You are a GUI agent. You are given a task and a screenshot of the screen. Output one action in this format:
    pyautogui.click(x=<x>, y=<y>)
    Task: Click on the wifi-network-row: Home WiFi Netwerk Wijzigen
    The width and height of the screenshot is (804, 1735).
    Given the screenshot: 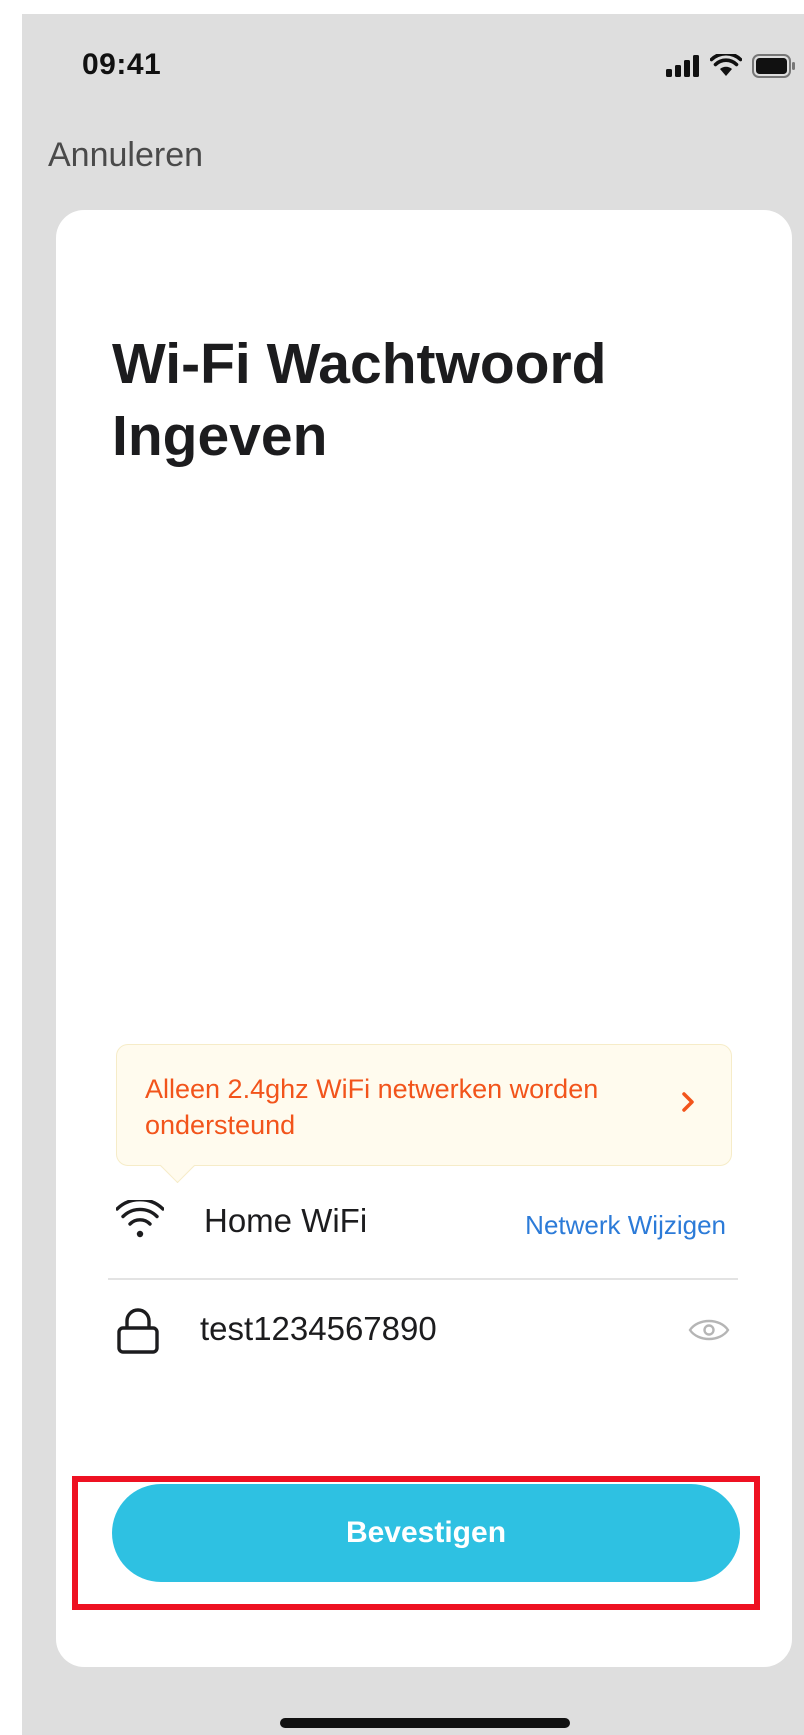 What is the action you would take?
    pyautogui.click(x=423, y=1224)
    